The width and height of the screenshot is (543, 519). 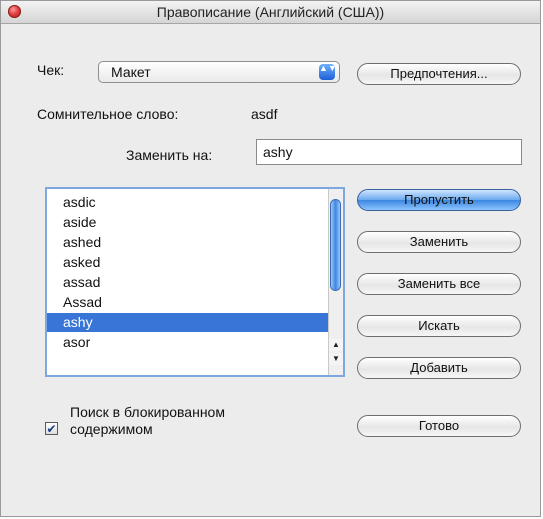 I want to click on list-scrollbar: ▲ ▼, so click(x=335, y=282).